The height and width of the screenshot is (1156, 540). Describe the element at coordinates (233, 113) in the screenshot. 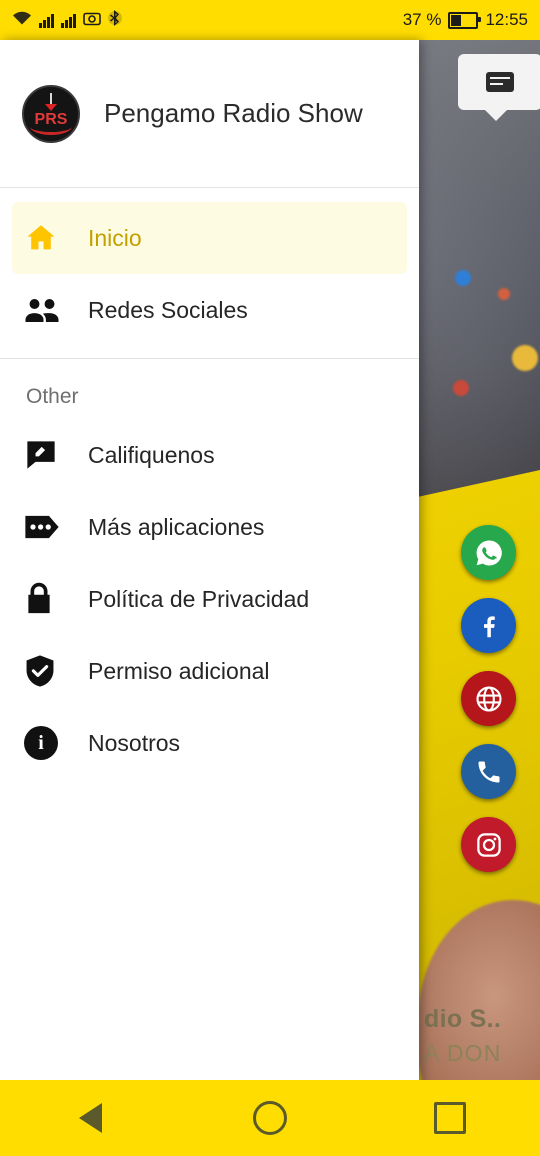

I see `app-title: Pengamo Radio Show` at that location.